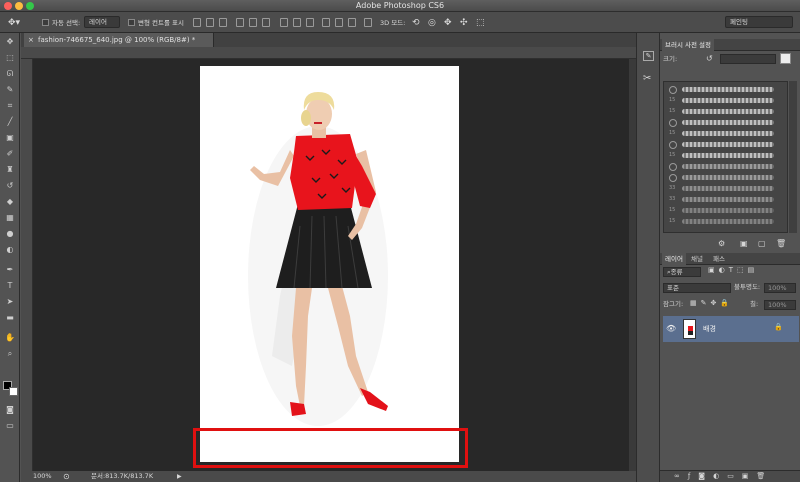 The height and width of the screenshot is (482, 800). Describe the element at coordinates (253, 22) in the screenshot. I see `align-hcenter-icon` at that location.